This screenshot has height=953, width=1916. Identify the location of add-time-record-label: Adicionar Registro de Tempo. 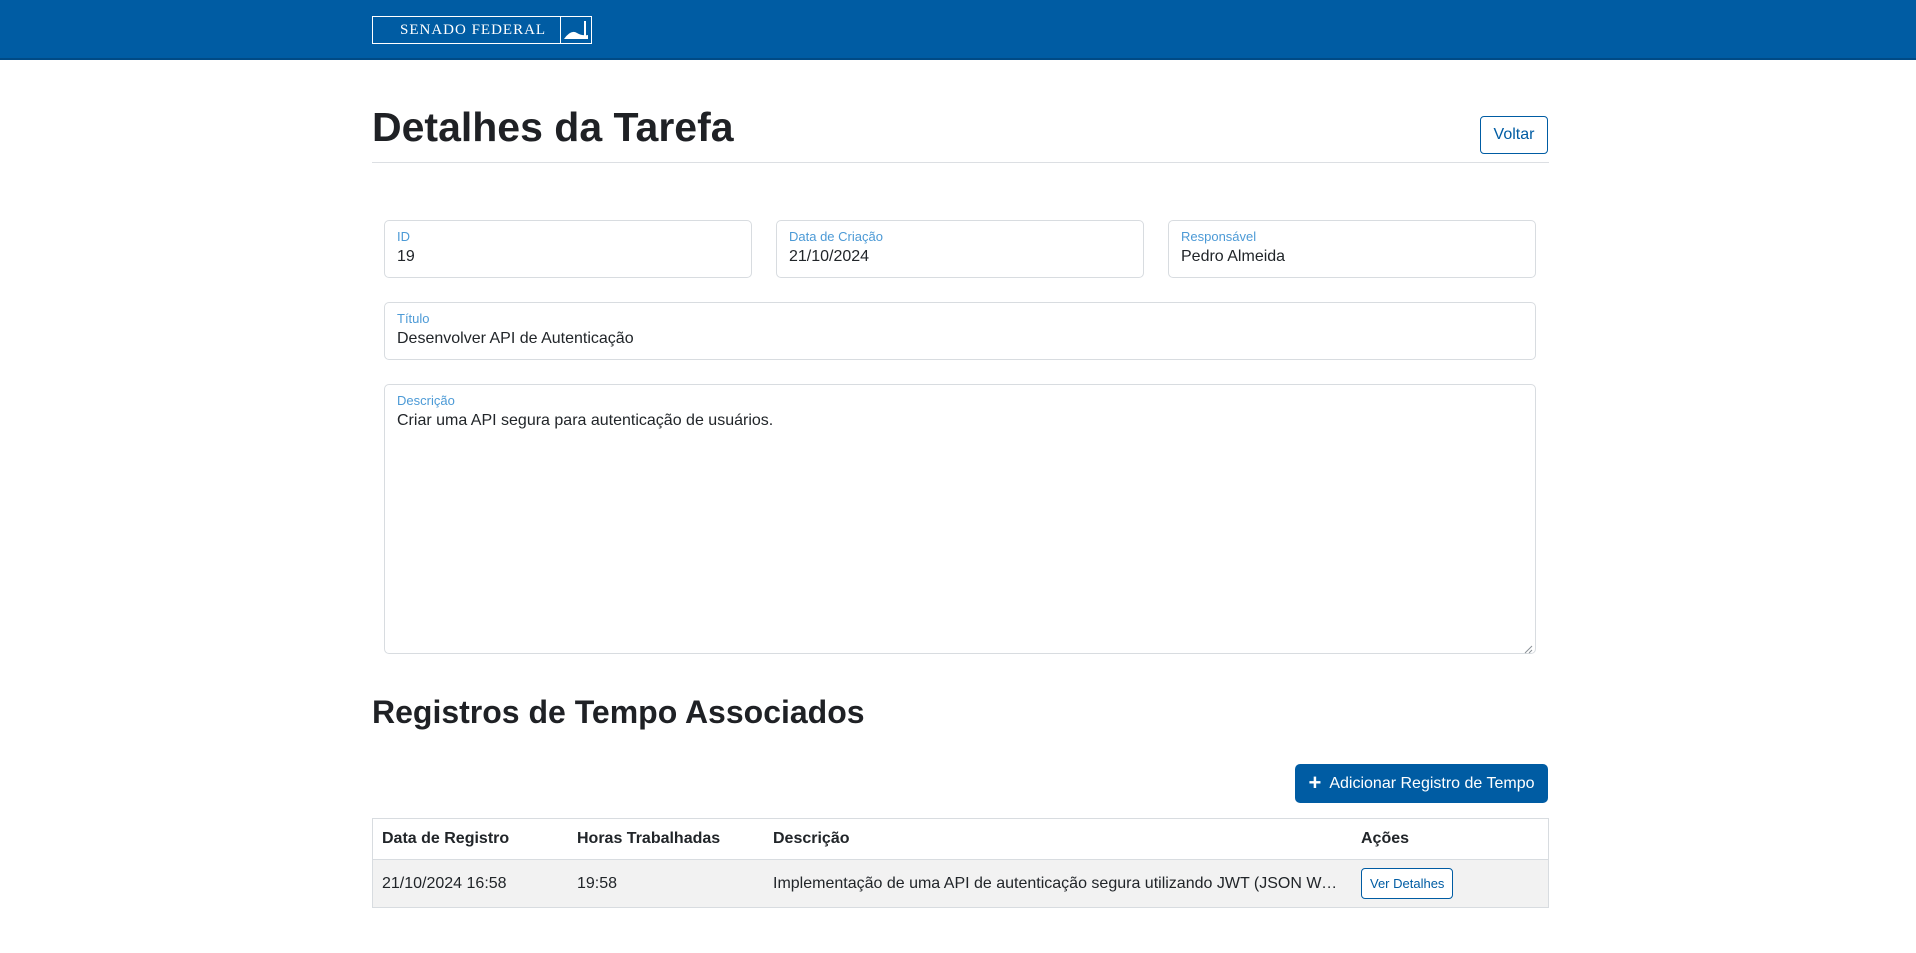
(1432, 783).